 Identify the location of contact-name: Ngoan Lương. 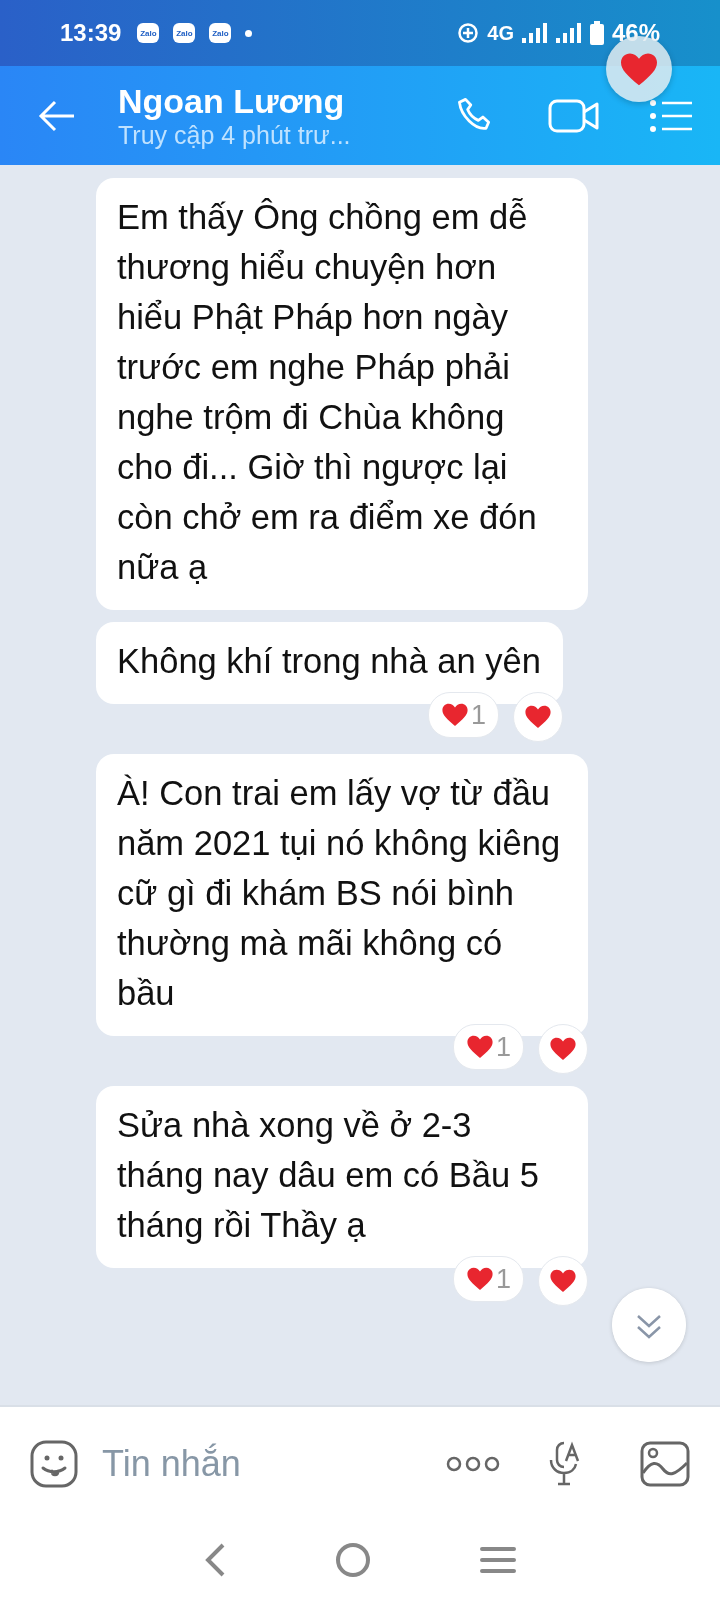
(232, 100).